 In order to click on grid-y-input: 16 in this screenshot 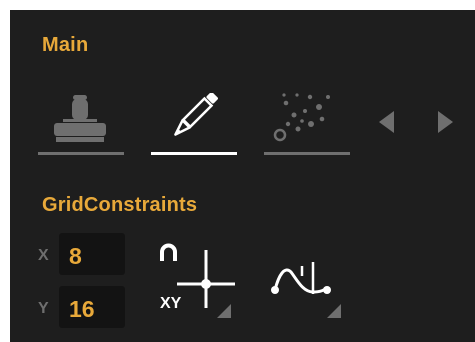, I will do `click(92, 307)`.